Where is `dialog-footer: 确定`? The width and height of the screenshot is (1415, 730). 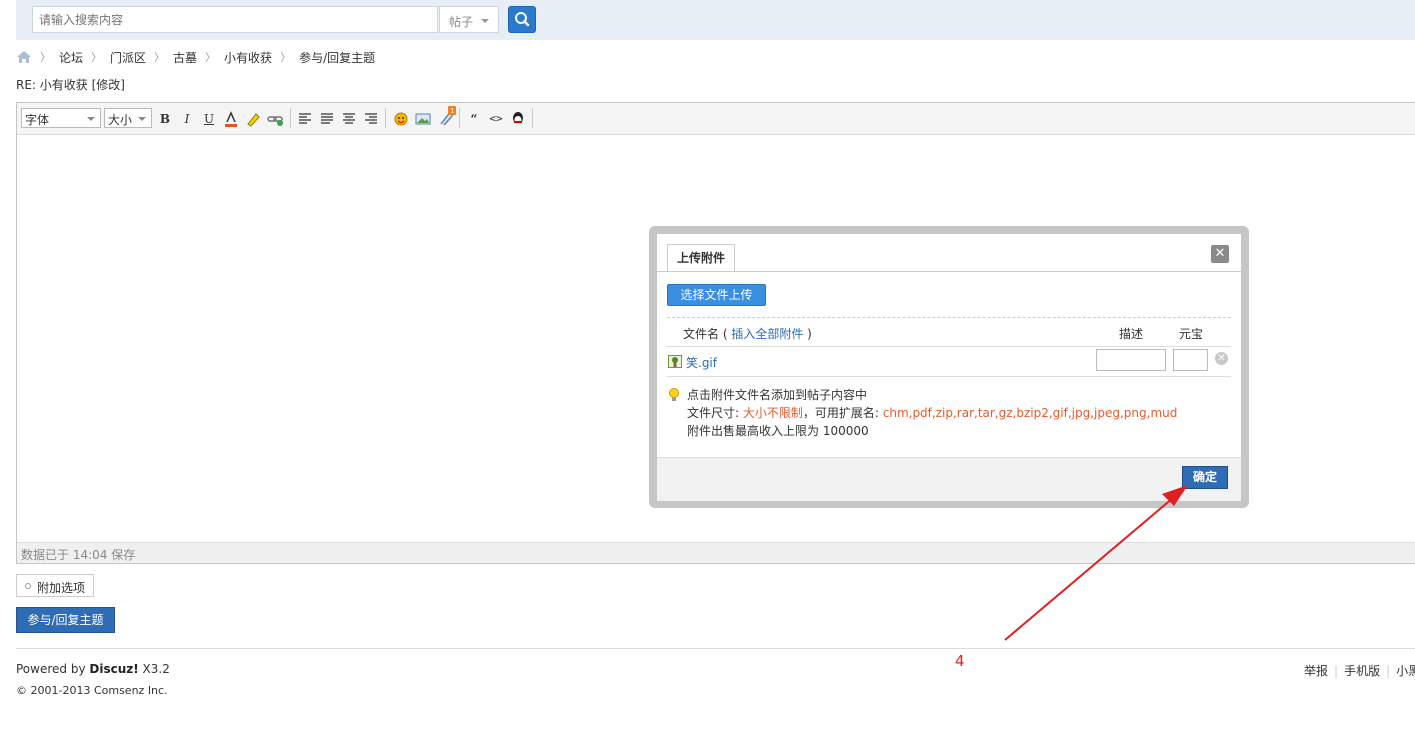
dialog-footer: 确定 is located at coordinates (949, 479).